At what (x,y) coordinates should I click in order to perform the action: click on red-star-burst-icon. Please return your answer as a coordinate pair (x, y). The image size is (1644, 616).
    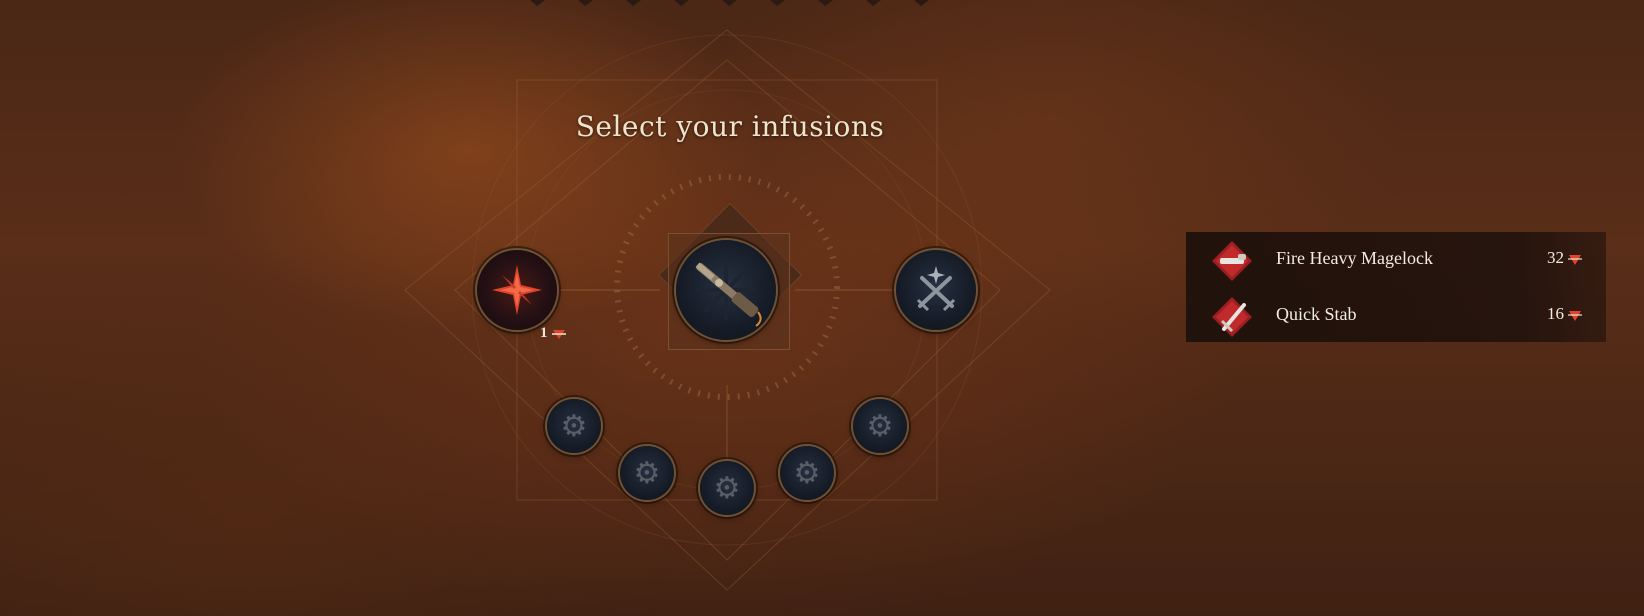
    Looking at the image, I should click on (517, 290).